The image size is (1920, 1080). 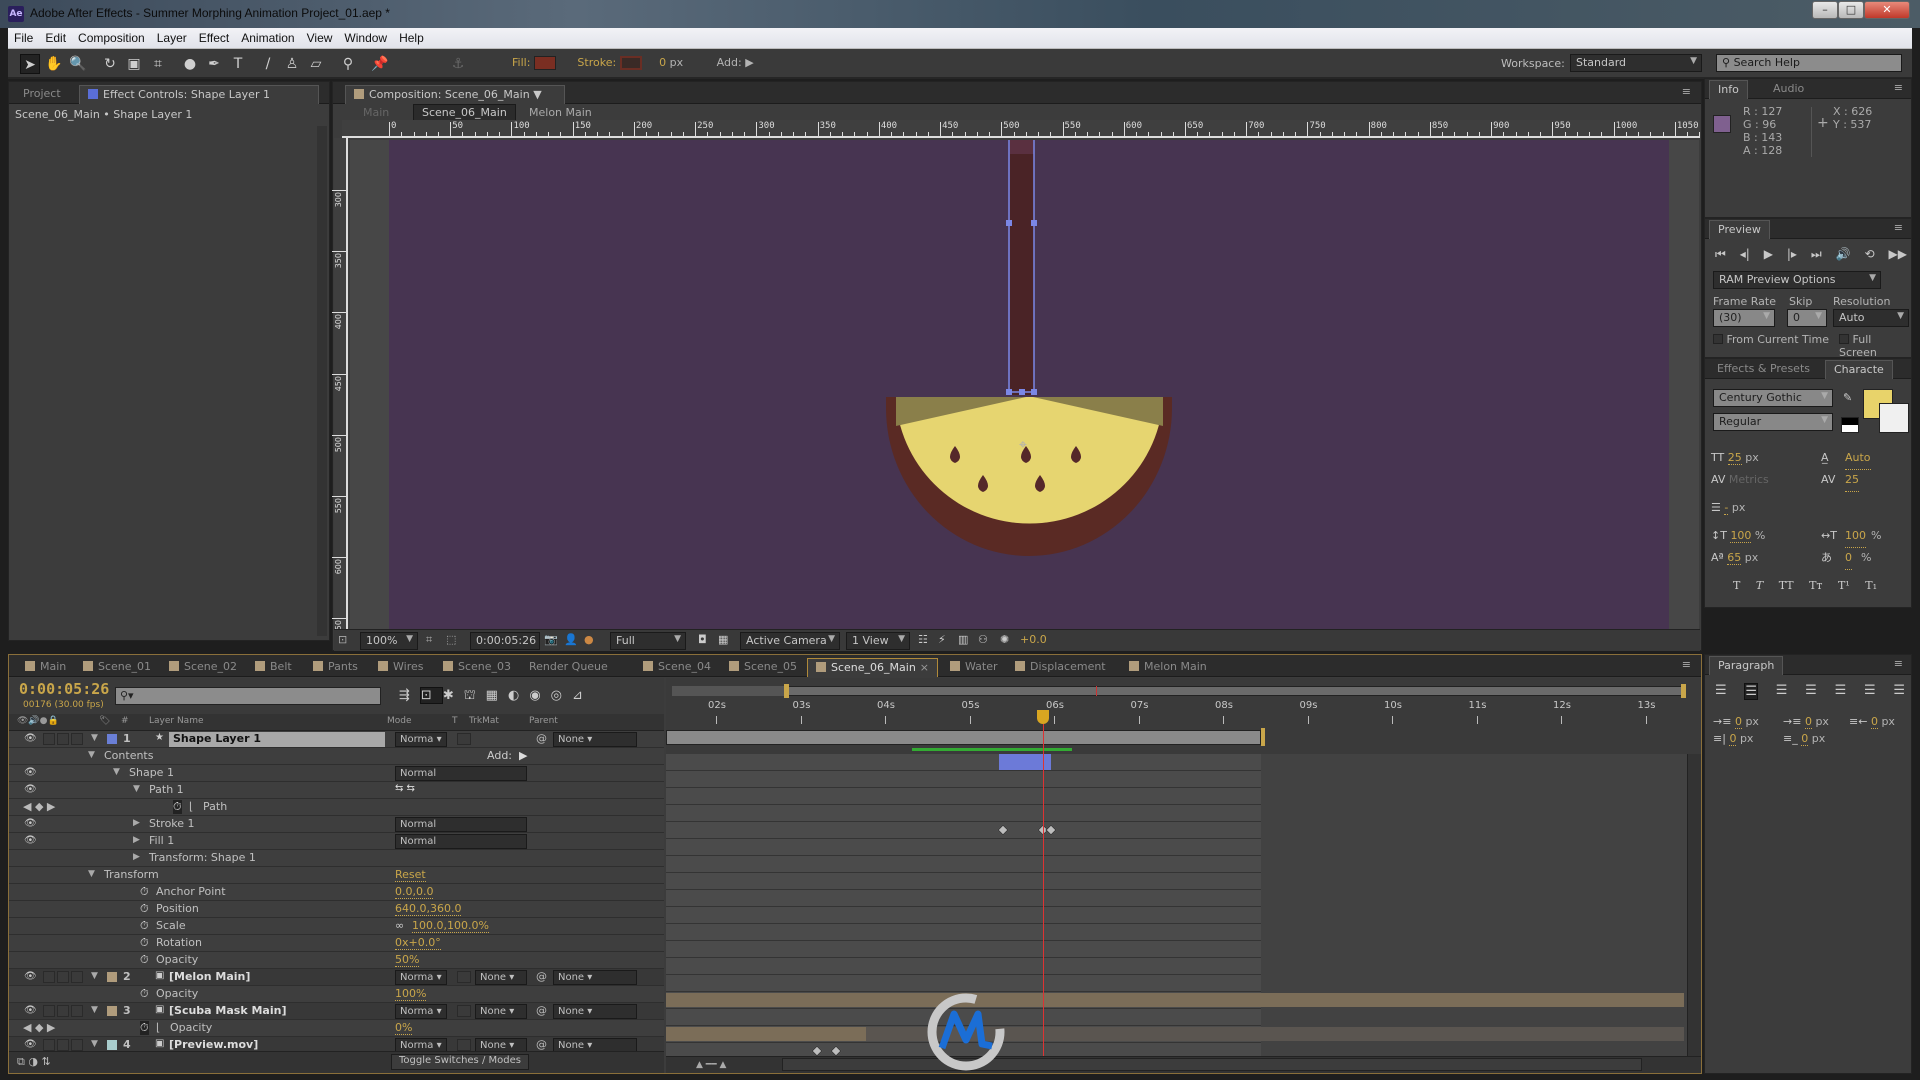 What do you see at coordinates (1897, 254) in the screenshot?
I see `ram-preview-icon: ▶▶` at bounding box center [1897, 254].